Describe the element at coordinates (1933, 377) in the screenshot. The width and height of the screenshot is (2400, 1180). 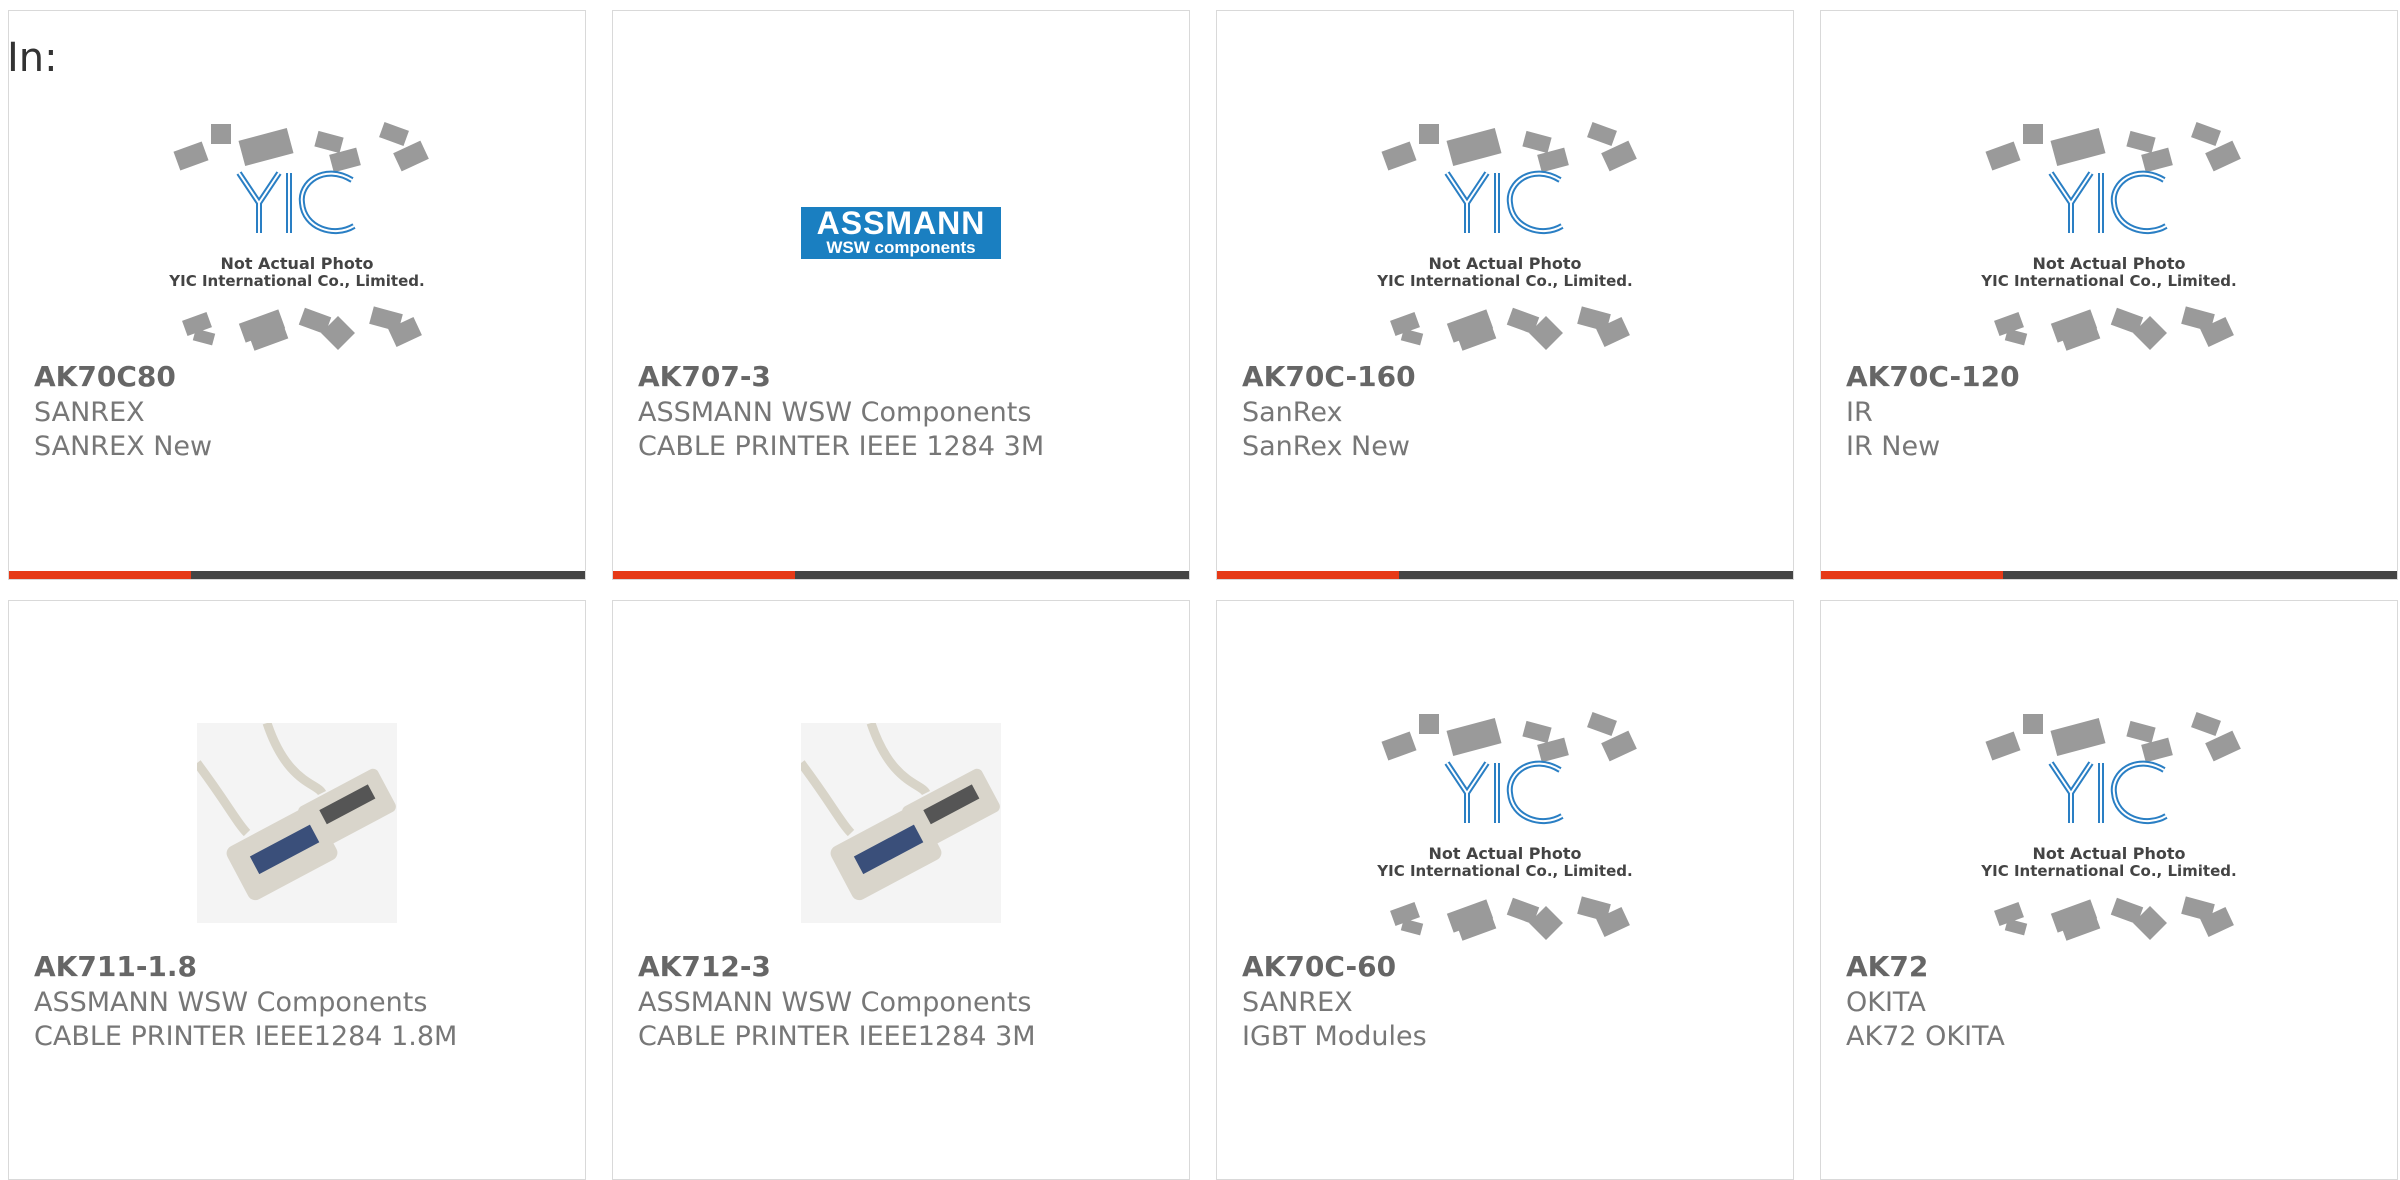
I see `product-part-number: AK70C-120` at that location.